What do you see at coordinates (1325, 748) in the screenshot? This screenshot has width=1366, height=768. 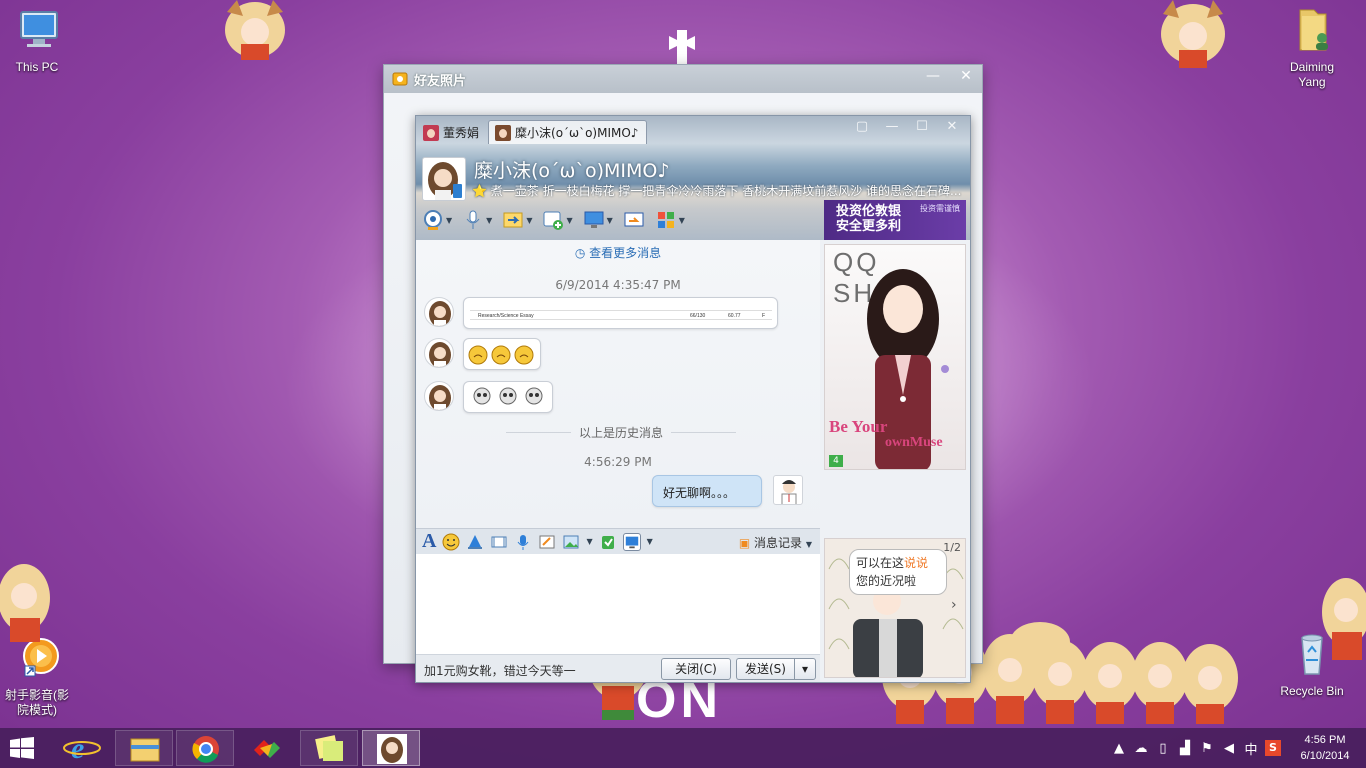 I see `system-clock: 4:56 PM 6/10/2014` at bounding box center [1325, 748].